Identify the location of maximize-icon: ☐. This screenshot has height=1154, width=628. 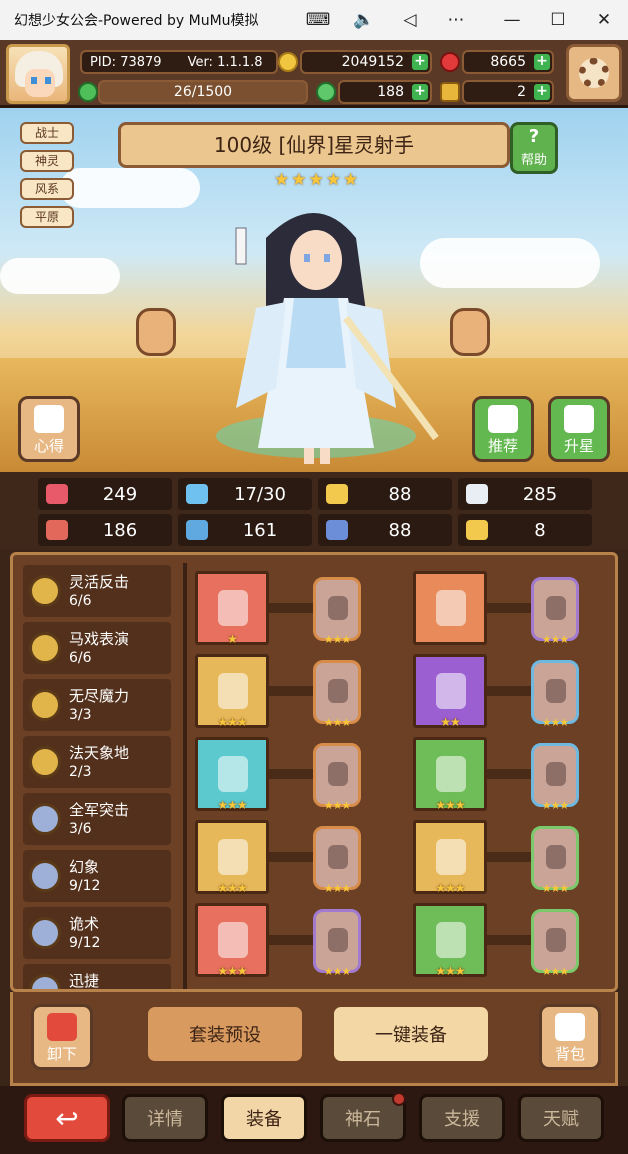
(558, 20).